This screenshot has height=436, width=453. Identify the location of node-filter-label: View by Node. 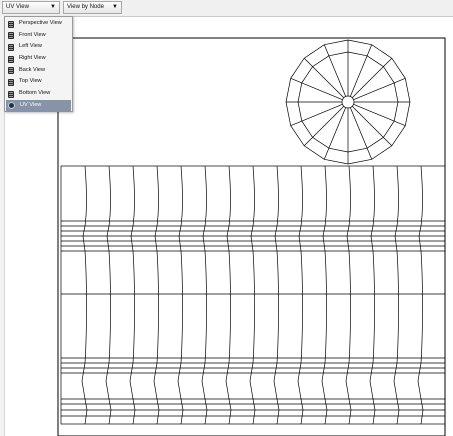
(85, 7).